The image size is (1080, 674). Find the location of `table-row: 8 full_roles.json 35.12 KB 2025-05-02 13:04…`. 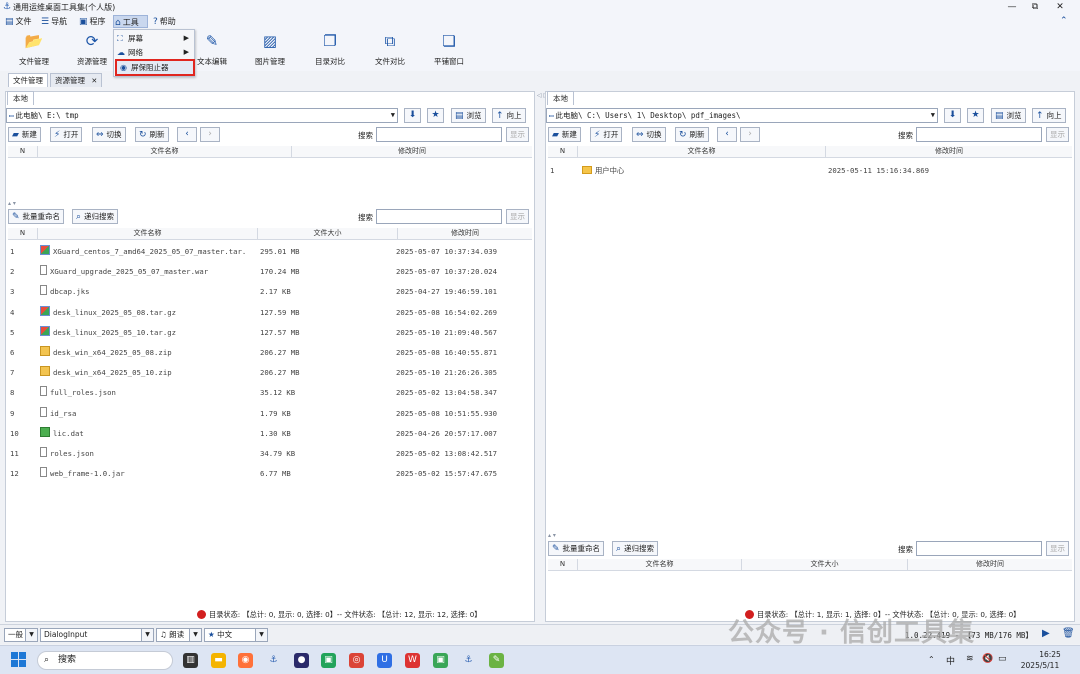

table-row: 8 full_roles.json 35.12 KB 2025-05-02 13:04… is located at coordinates (270, 393).